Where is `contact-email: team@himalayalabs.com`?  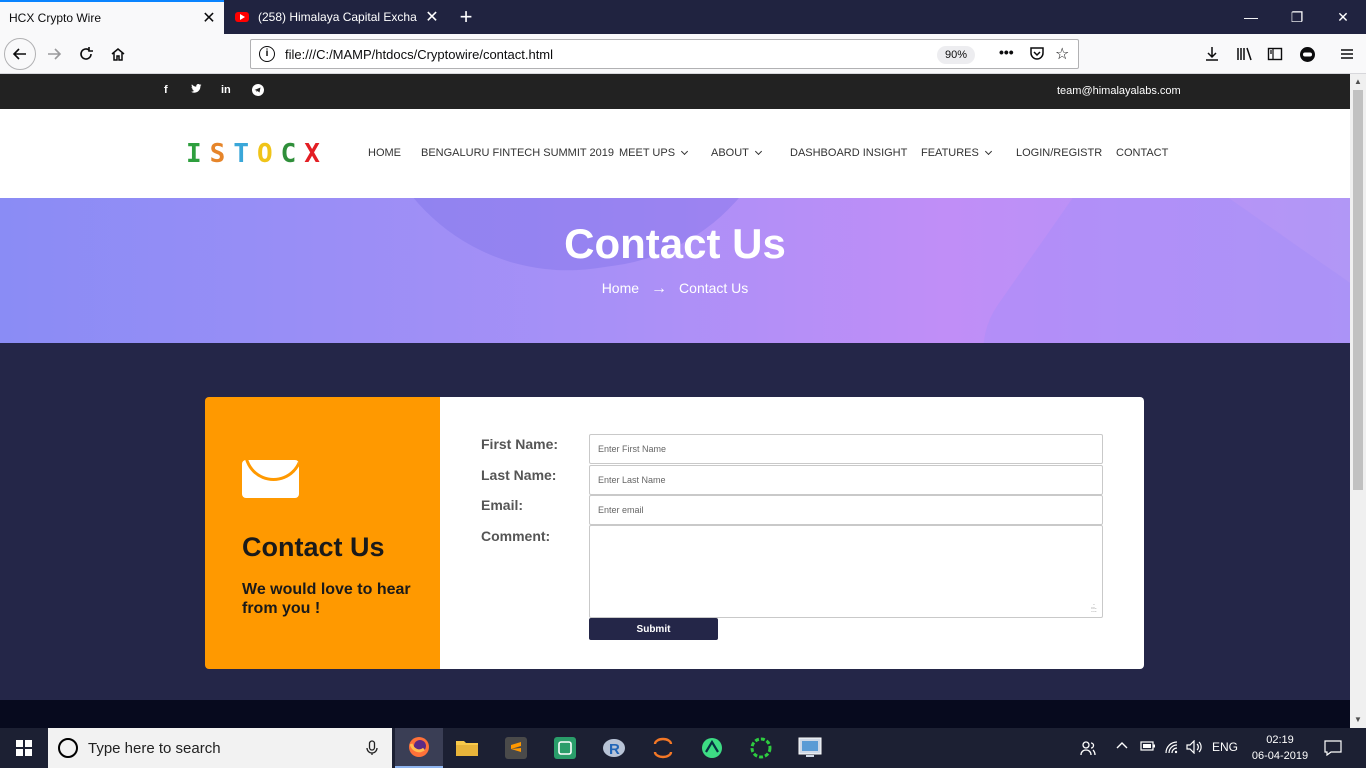
contact-email: team@himalayalabs.com is located at coordinates (1119, 91).